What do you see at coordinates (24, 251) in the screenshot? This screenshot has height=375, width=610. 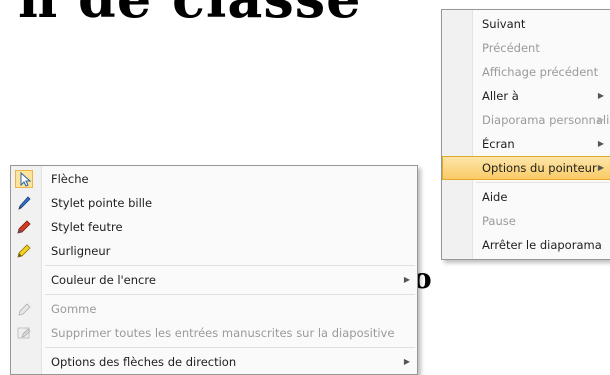 I see `highlighter-icon` at bounding box center [24, 251].